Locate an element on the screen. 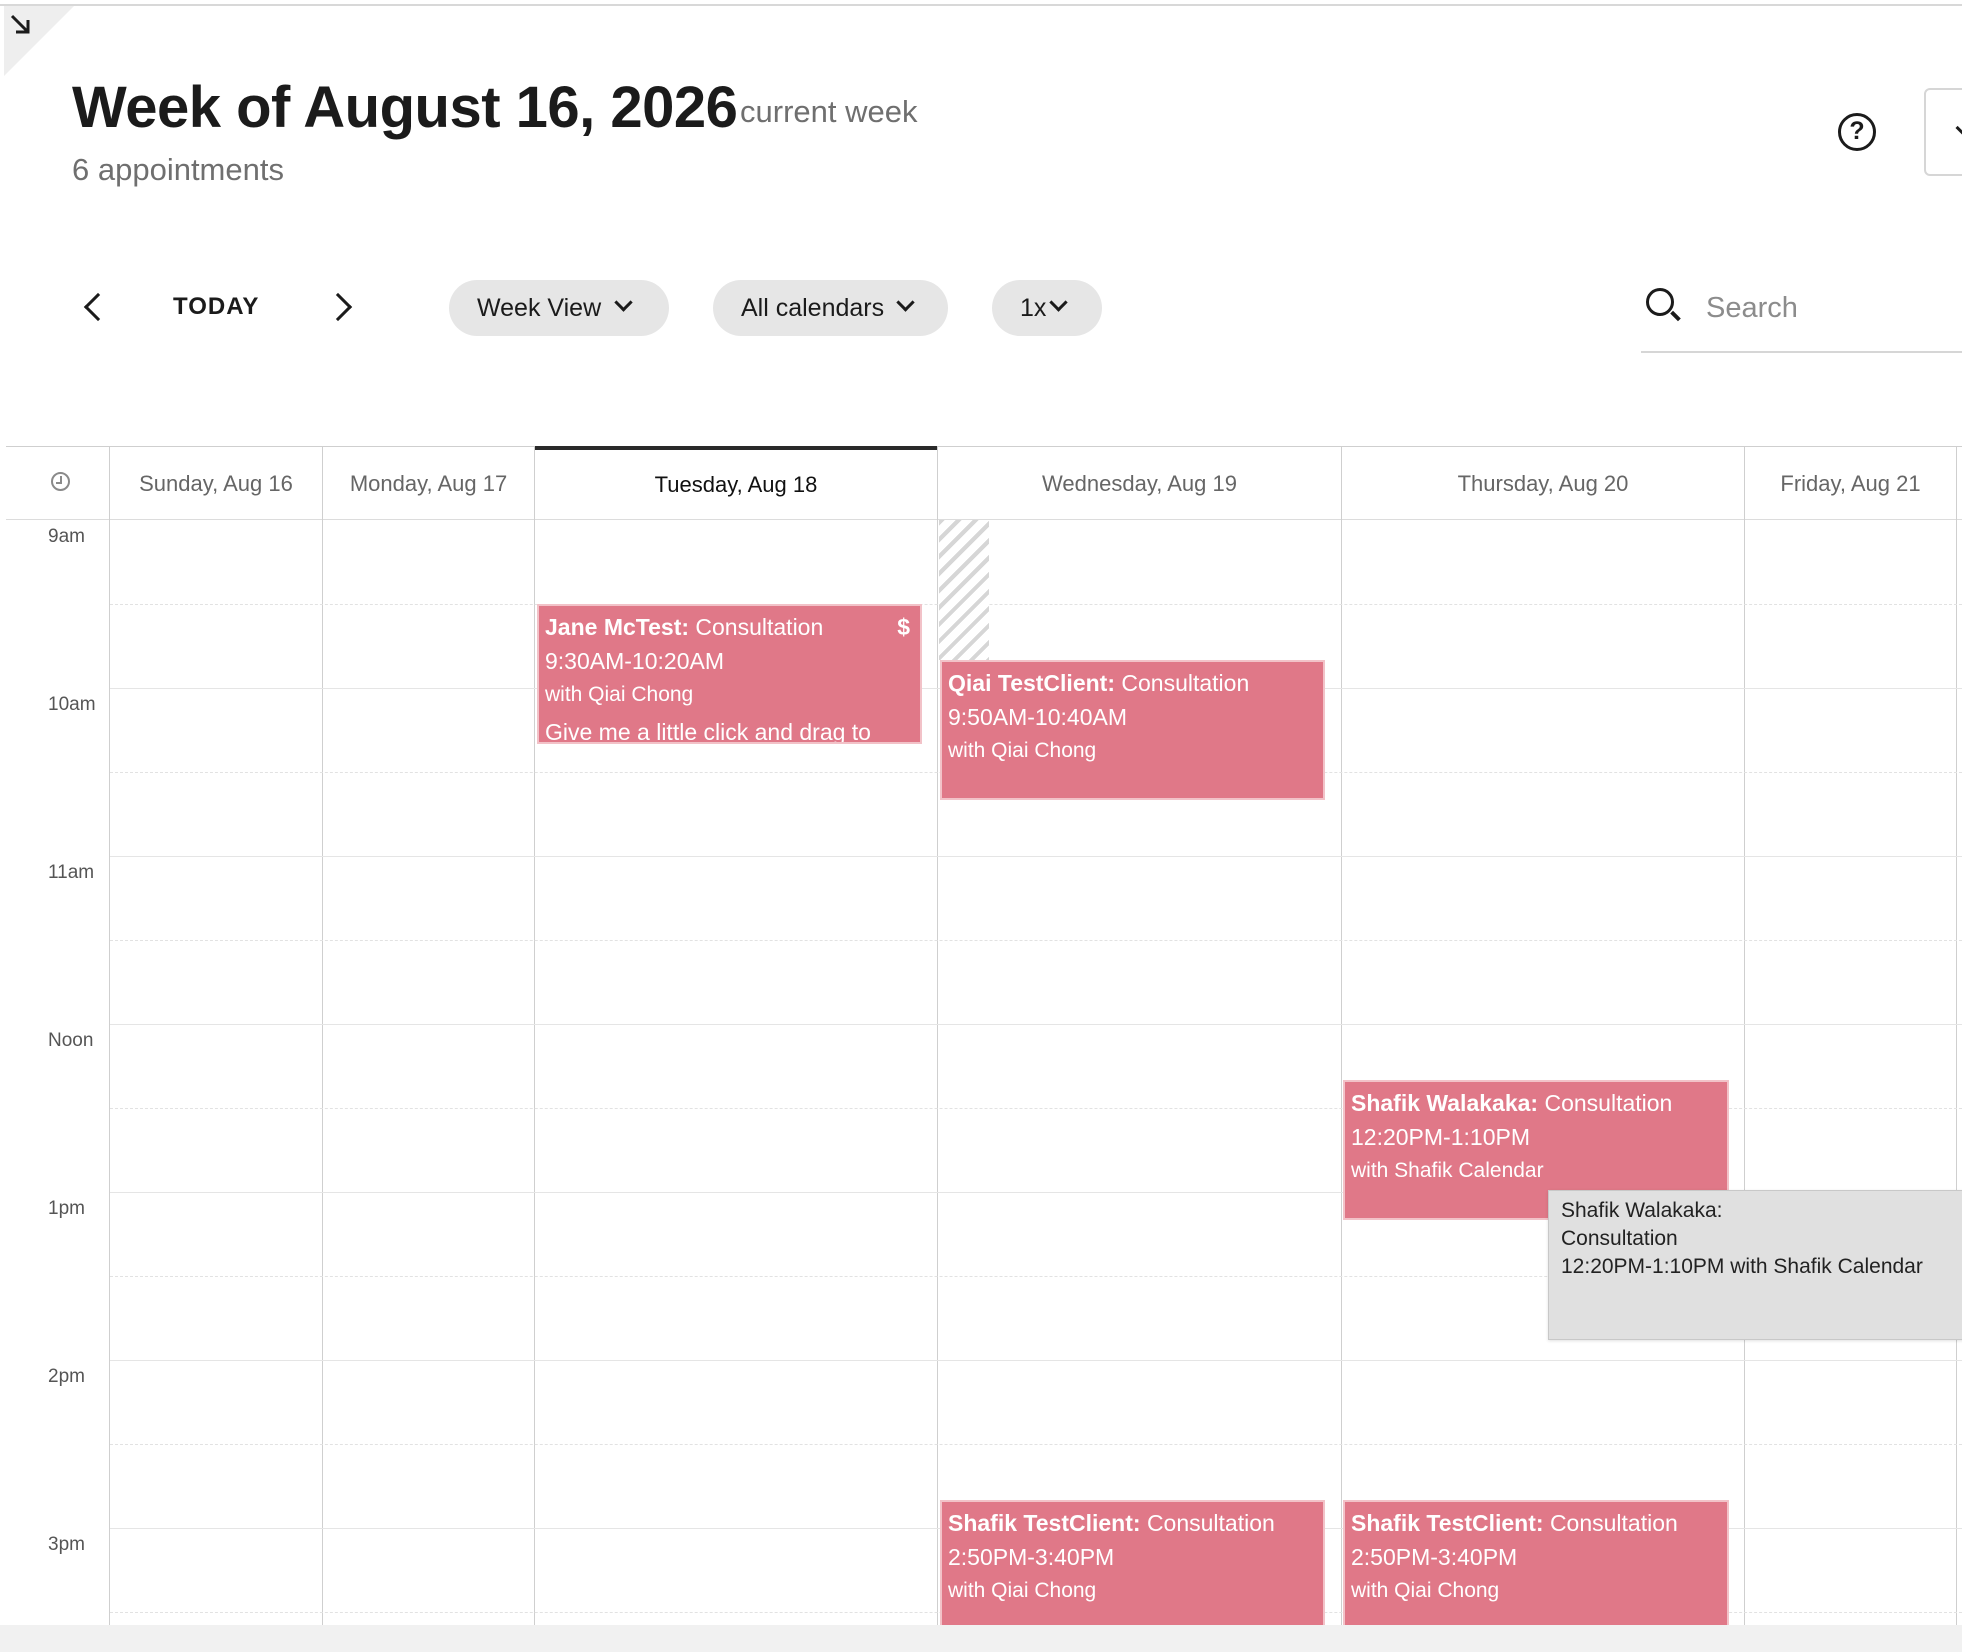 This screenshot has height=1652, width=1962. arrow-collapse-icon is located at coordinates (21, 25).